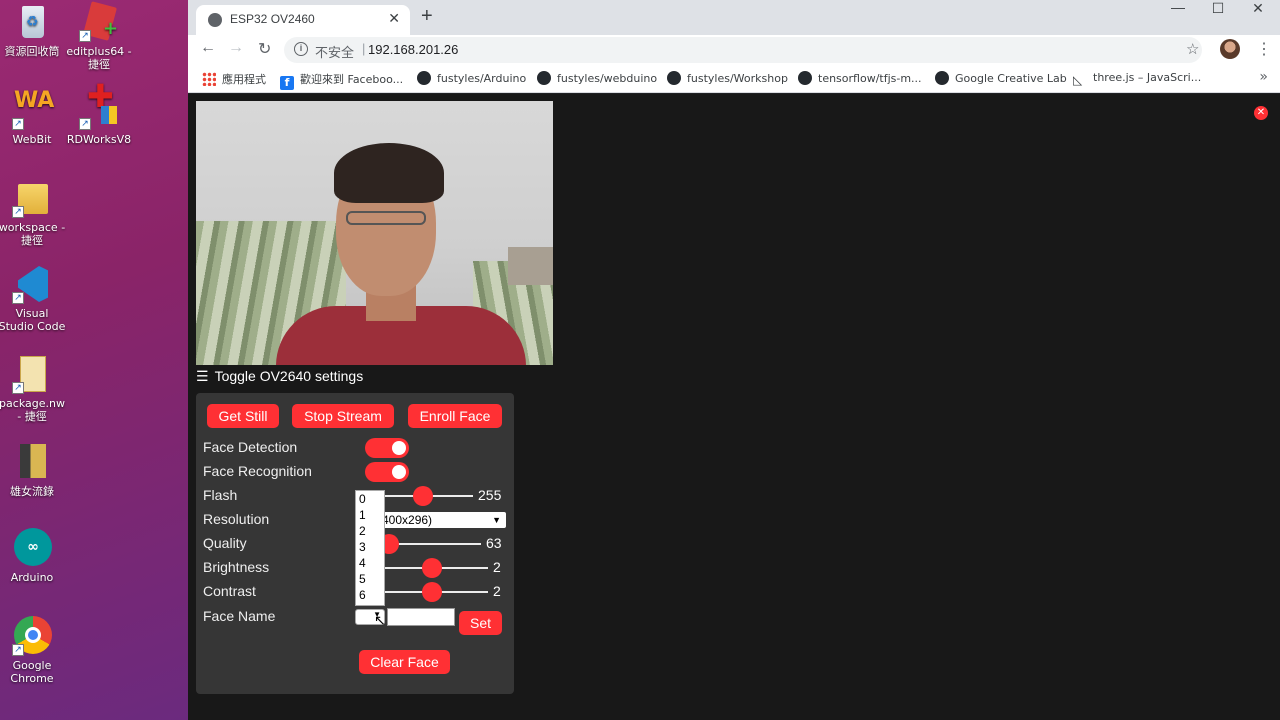 This screenshot has height=720, width=1280. Describe the element at coordinates (99, 139) in the screenshot. I see `desktop-icon-label: RDWorksV8` at that location.